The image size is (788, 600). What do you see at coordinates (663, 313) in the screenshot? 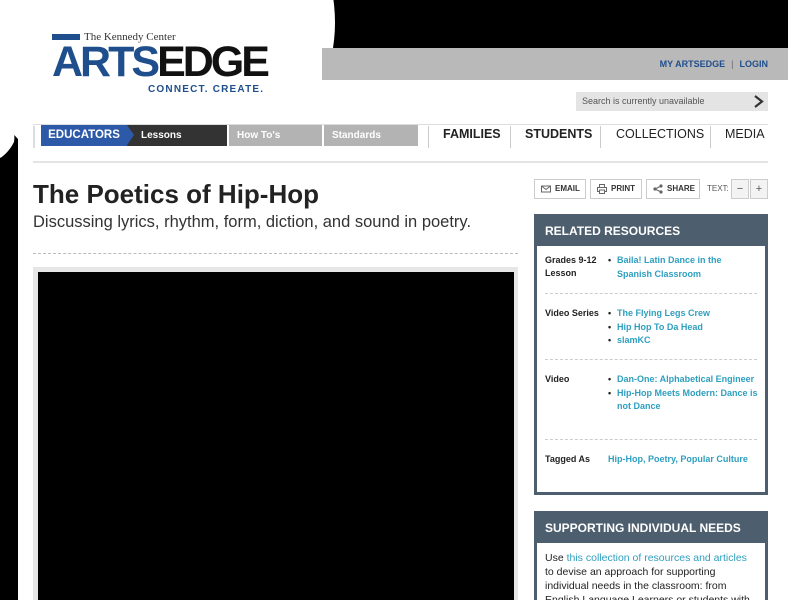
I see `resource-link-text: The Flying Legs Crew` at bounding box center [663, 313].